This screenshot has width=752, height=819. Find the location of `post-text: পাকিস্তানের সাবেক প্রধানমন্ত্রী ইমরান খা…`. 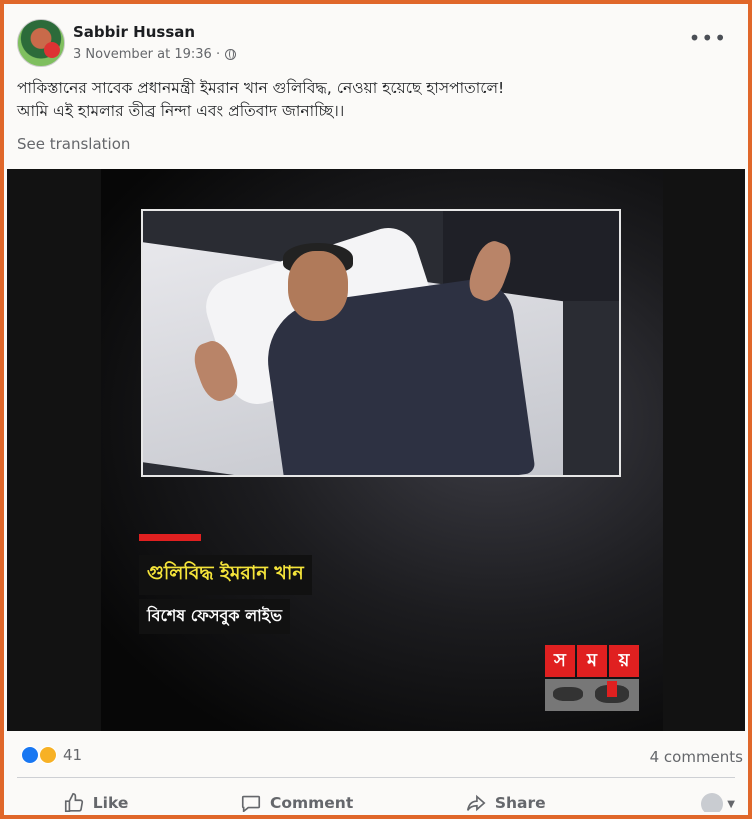

post-text: পাকিস্তানের সাবেক প্রধানমন্ত্রী ইমরান খা… is located at coordinates (376, 100).